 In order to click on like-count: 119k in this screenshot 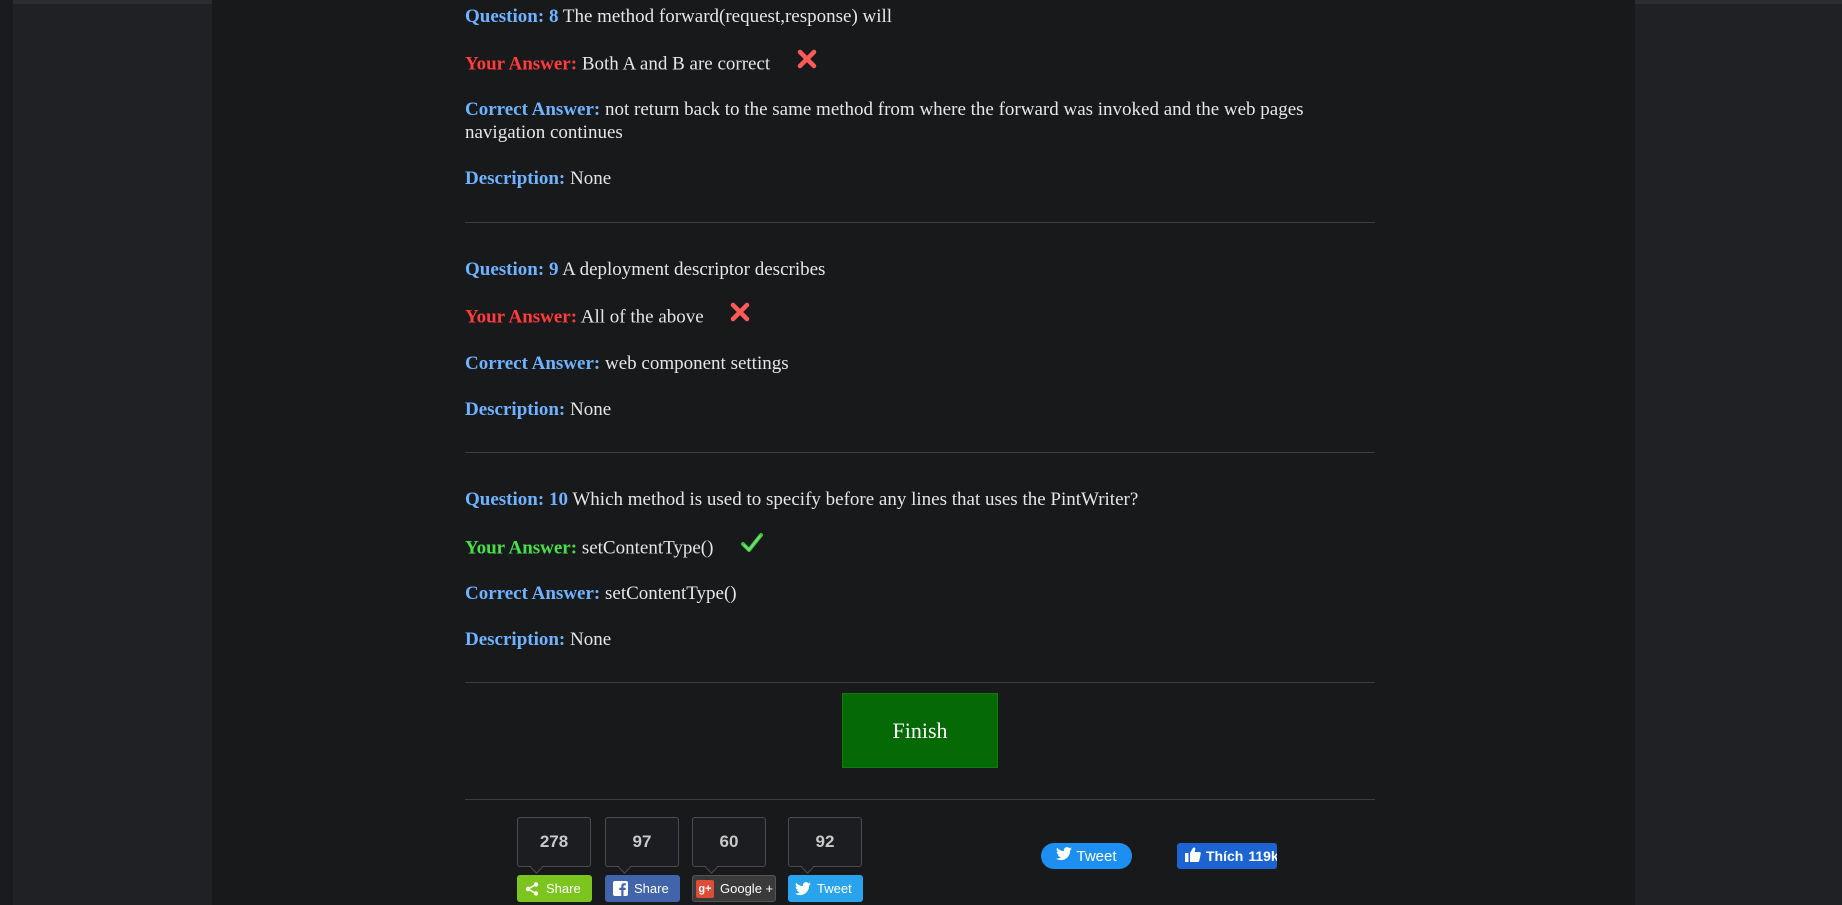, I will do `click(1262, 856)`.